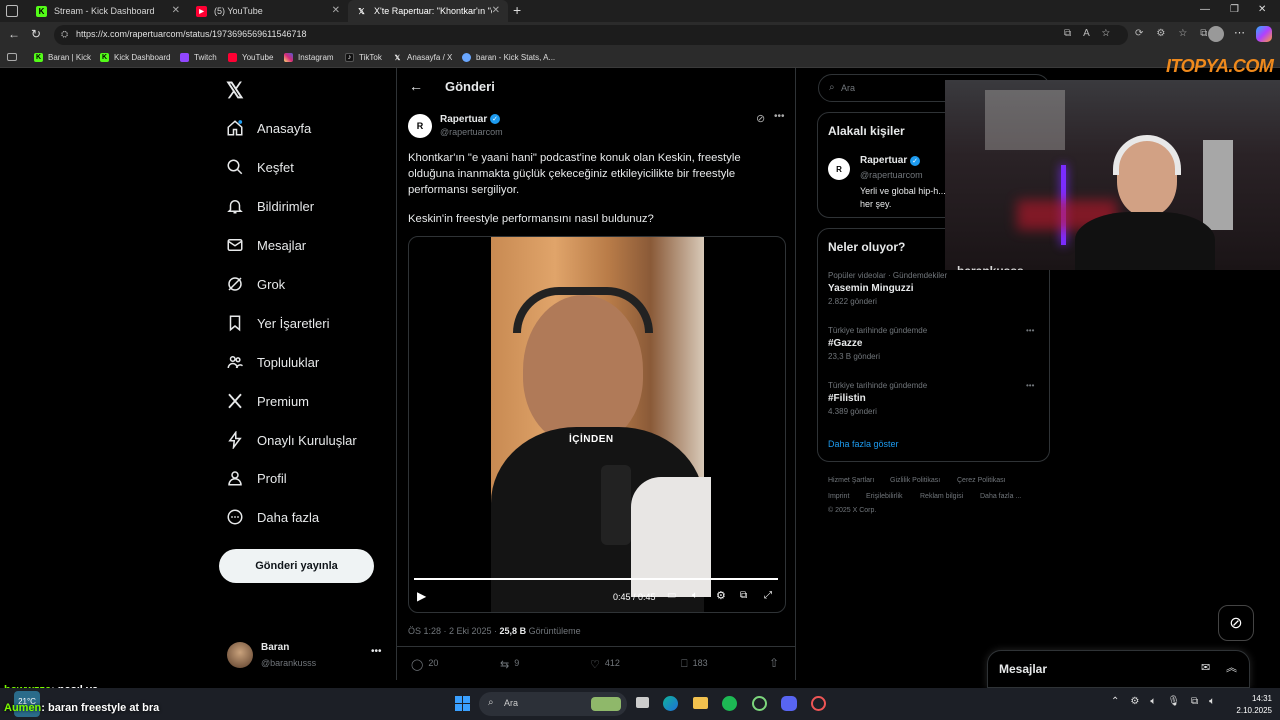  I want to click on task-view-icon, so click(642, 702).